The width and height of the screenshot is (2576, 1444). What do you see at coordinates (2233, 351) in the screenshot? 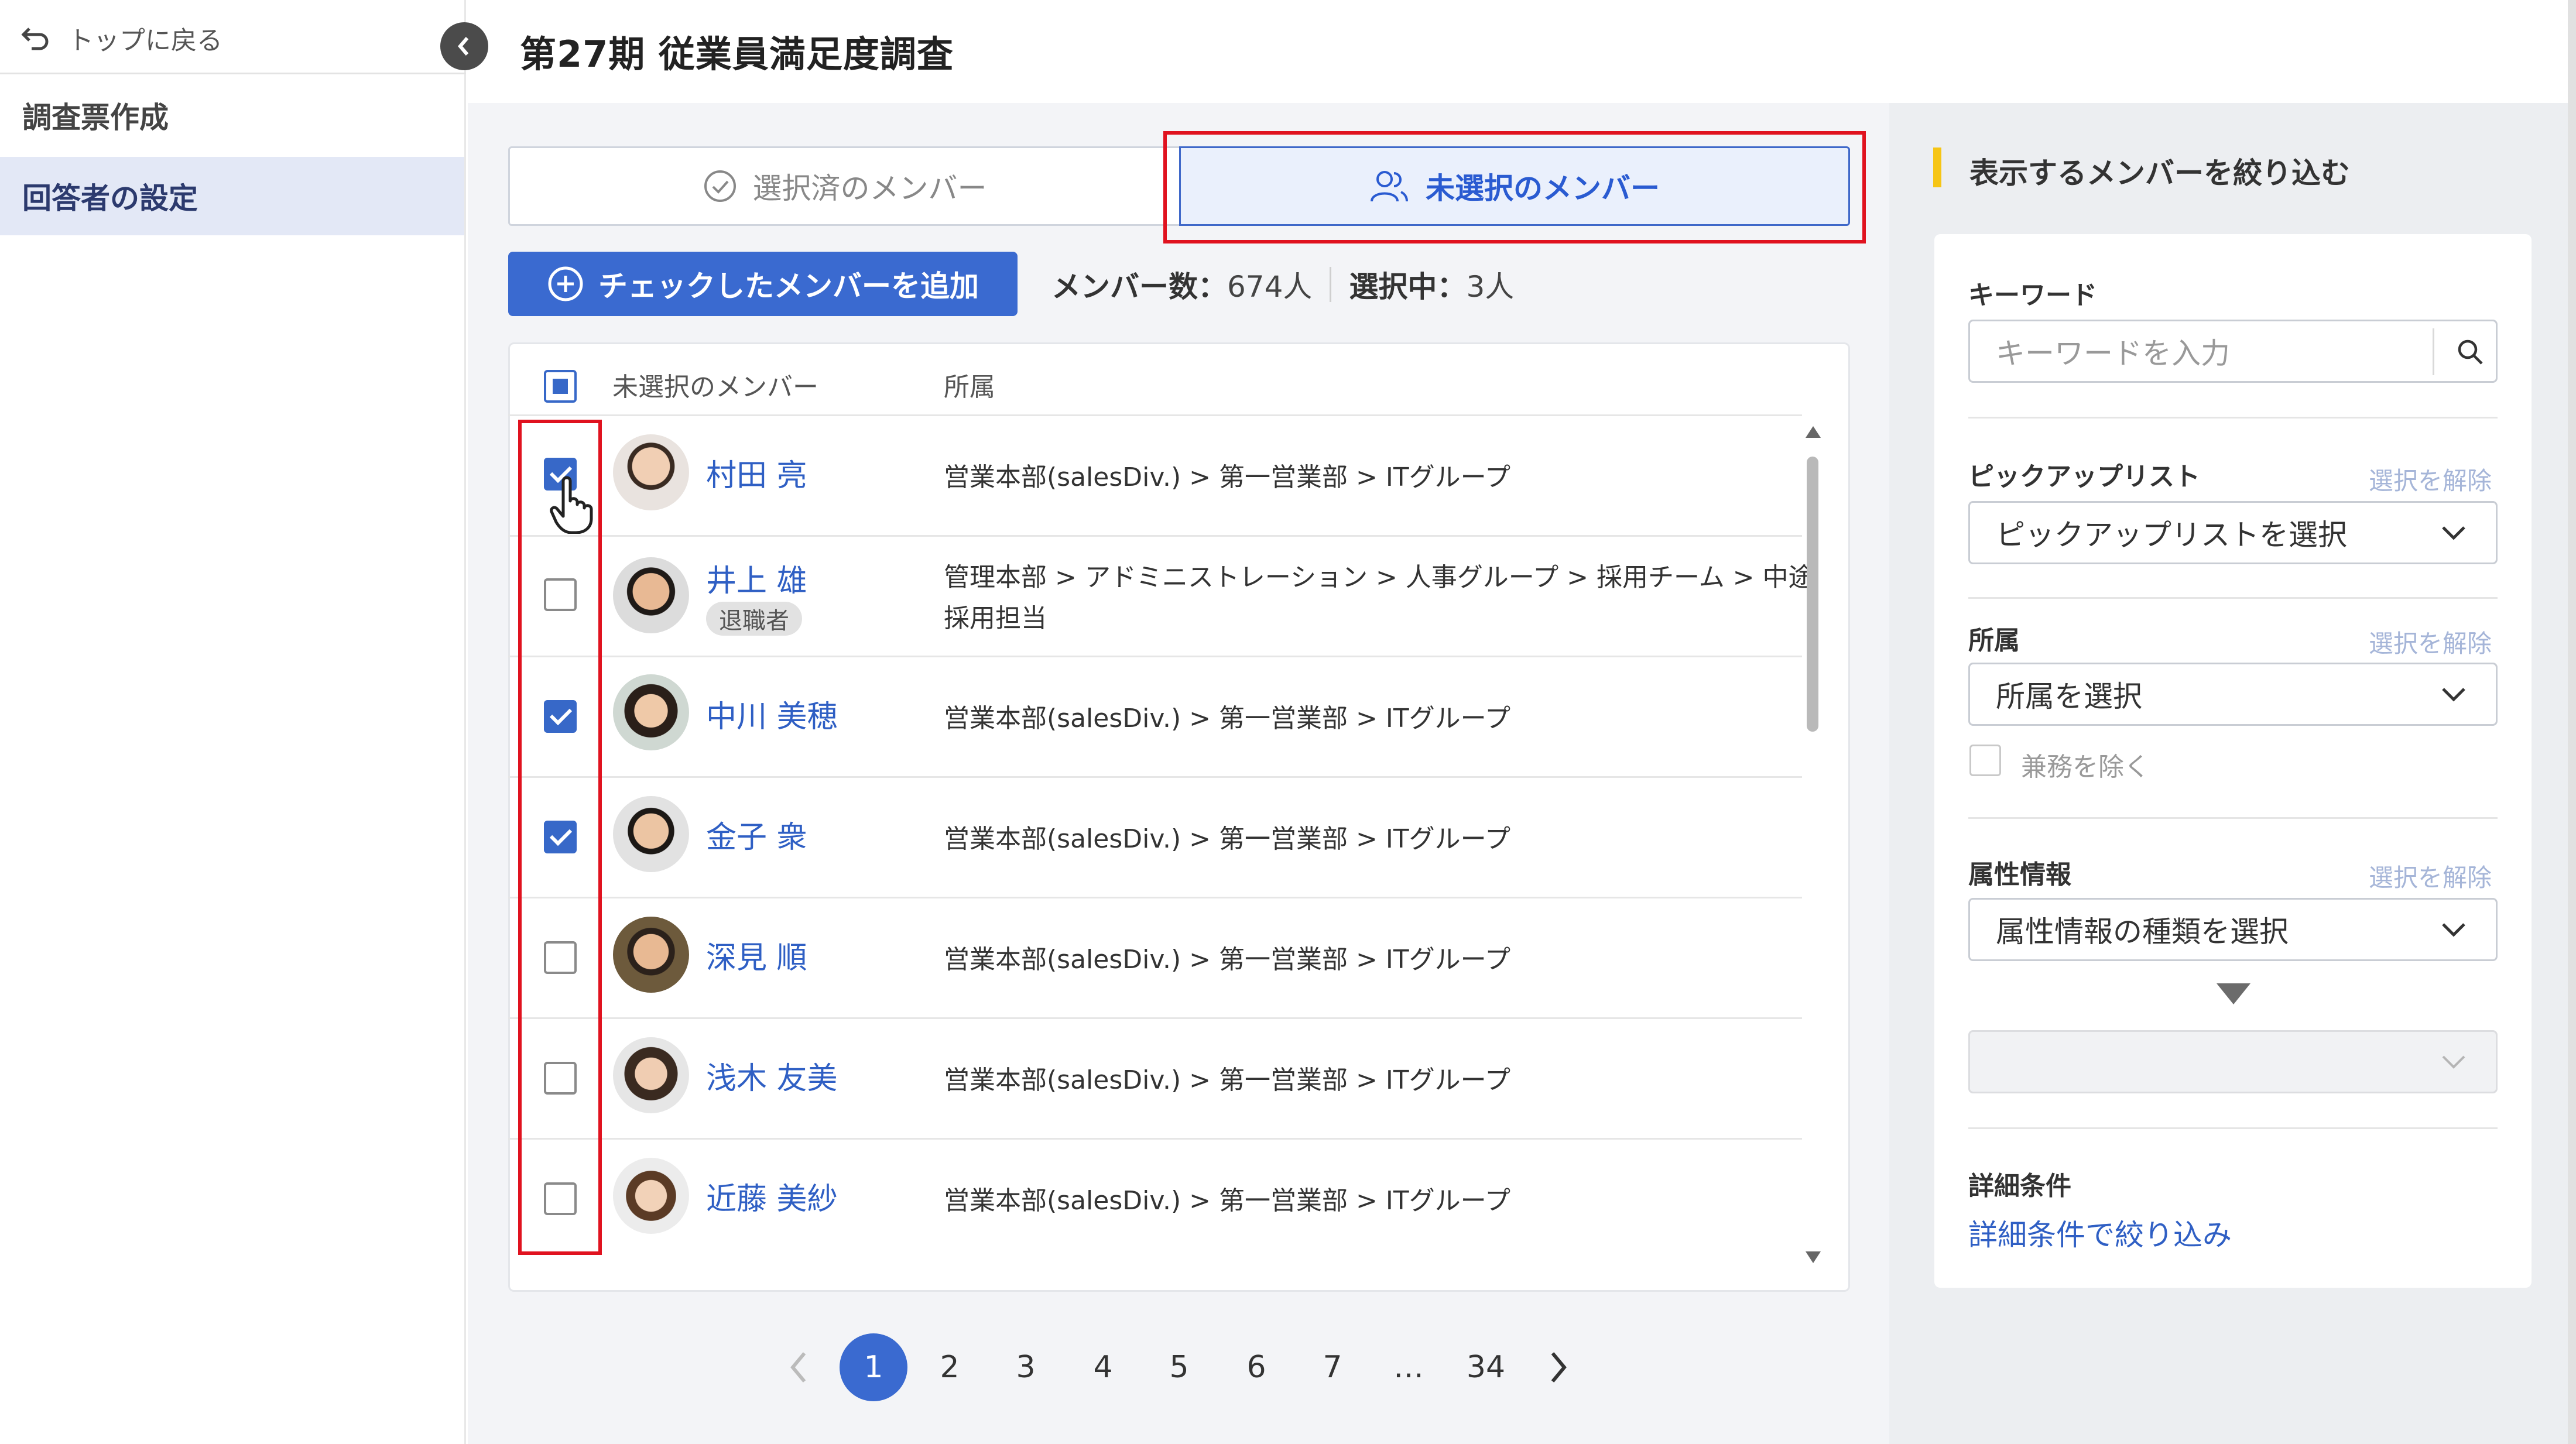
I see `keyword-input: キーワードを入力` at bounding box center [2233, 351].